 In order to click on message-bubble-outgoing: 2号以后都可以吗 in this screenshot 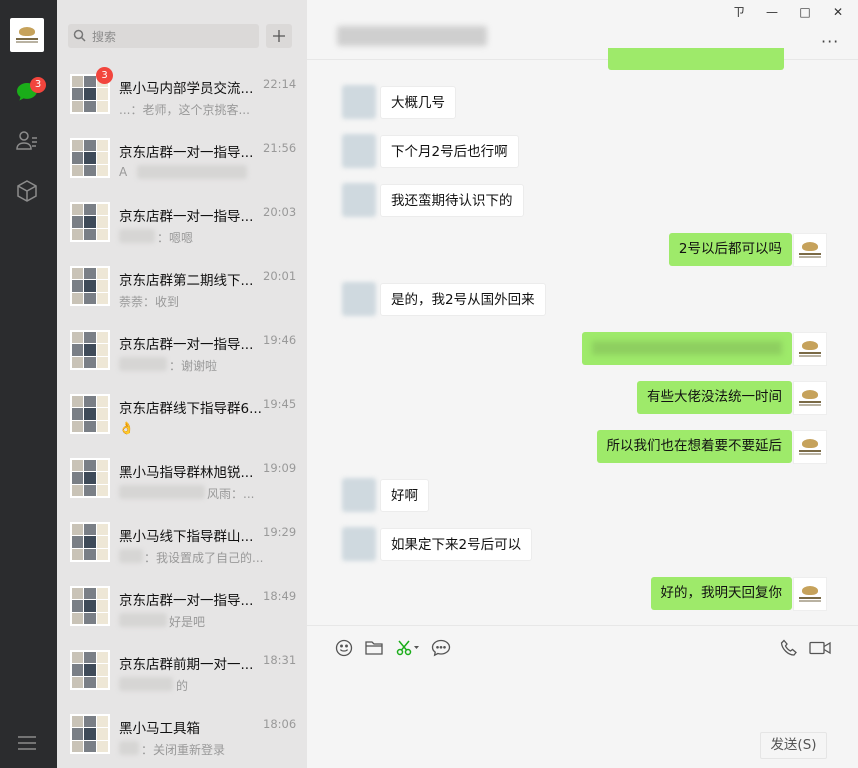, I will do `click(730, 249)`.